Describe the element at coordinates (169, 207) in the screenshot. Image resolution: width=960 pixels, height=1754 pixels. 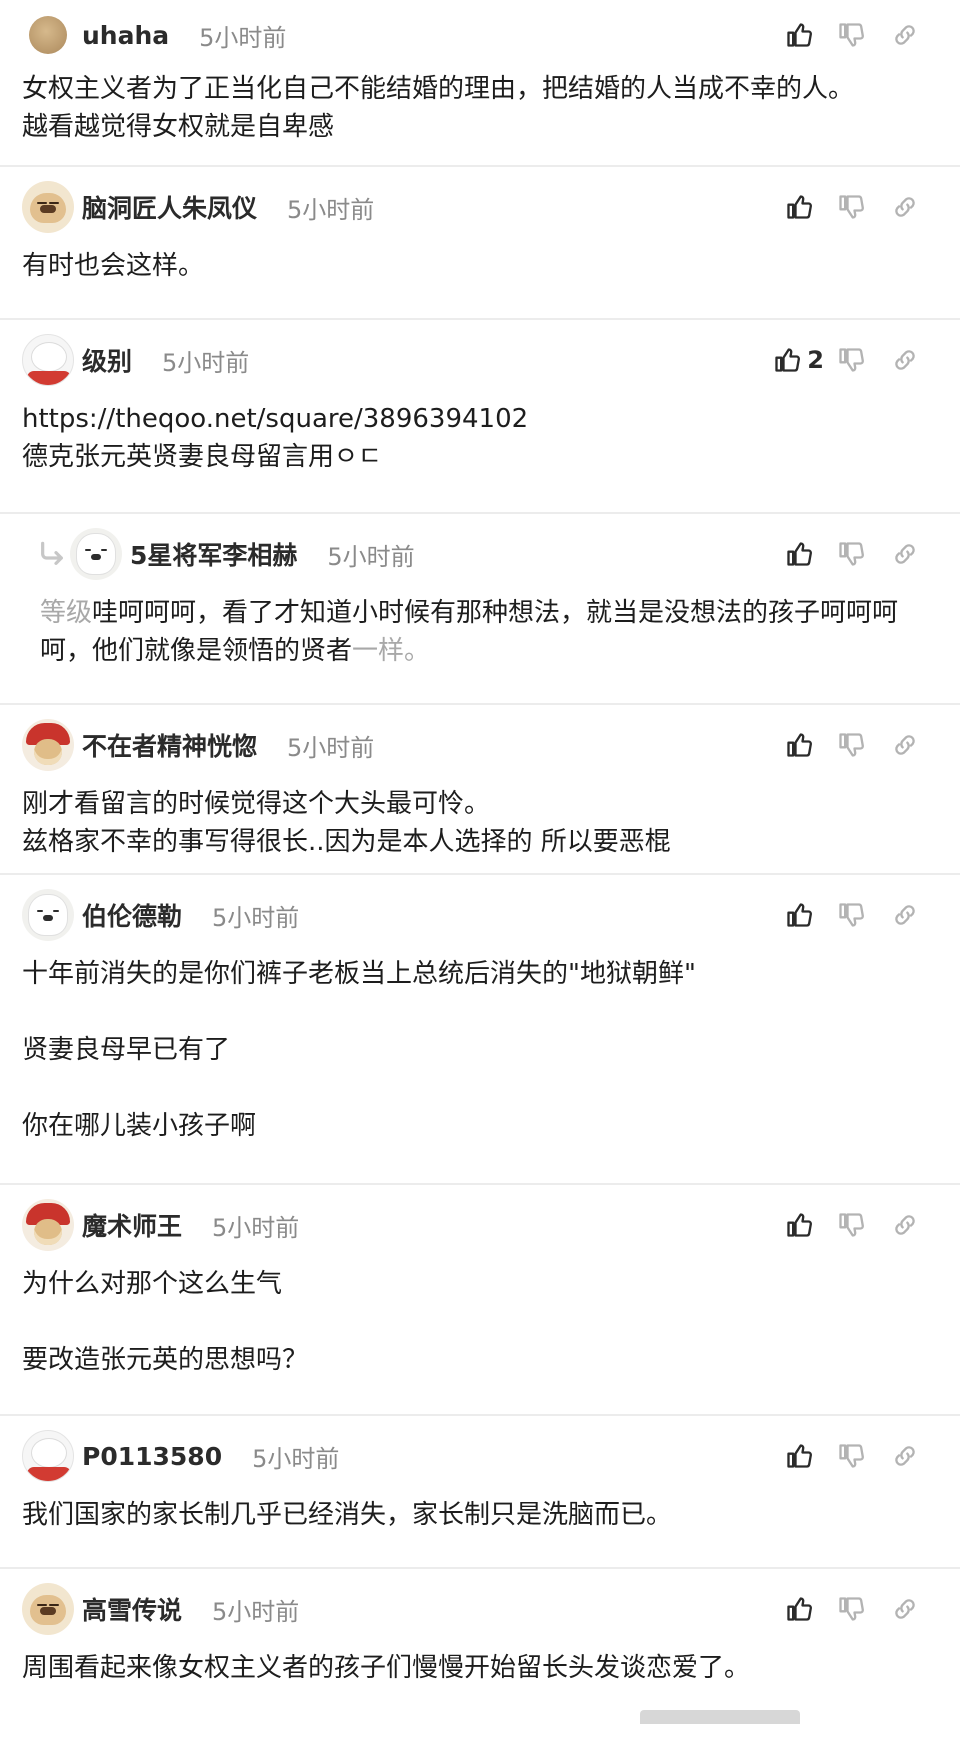
I see `username: 脑洞匠人朱凤仪` at that location.